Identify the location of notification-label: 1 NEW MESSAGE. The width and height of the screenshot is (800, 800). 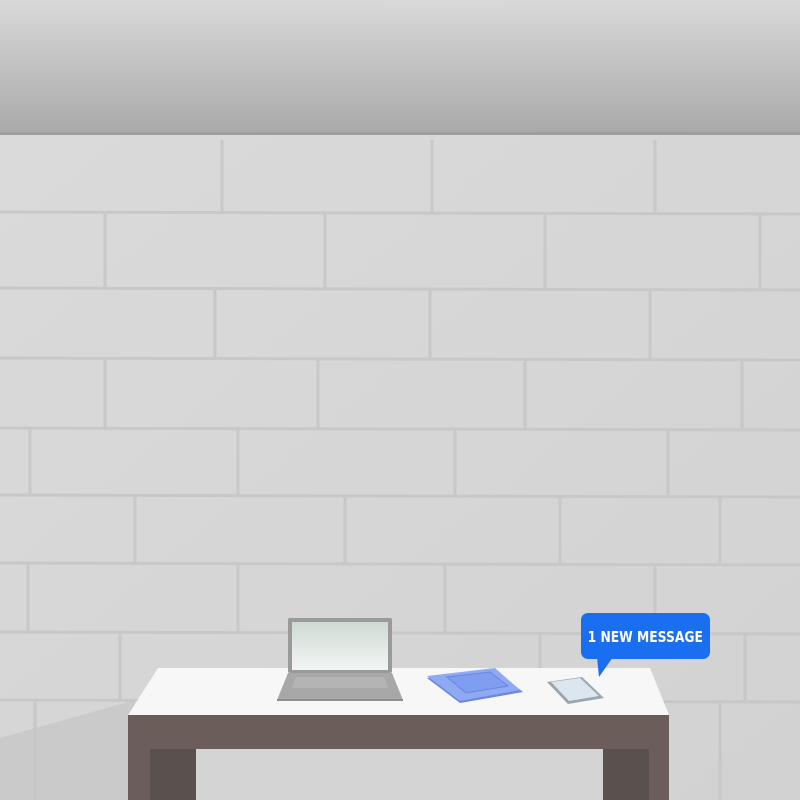
(645, 636).